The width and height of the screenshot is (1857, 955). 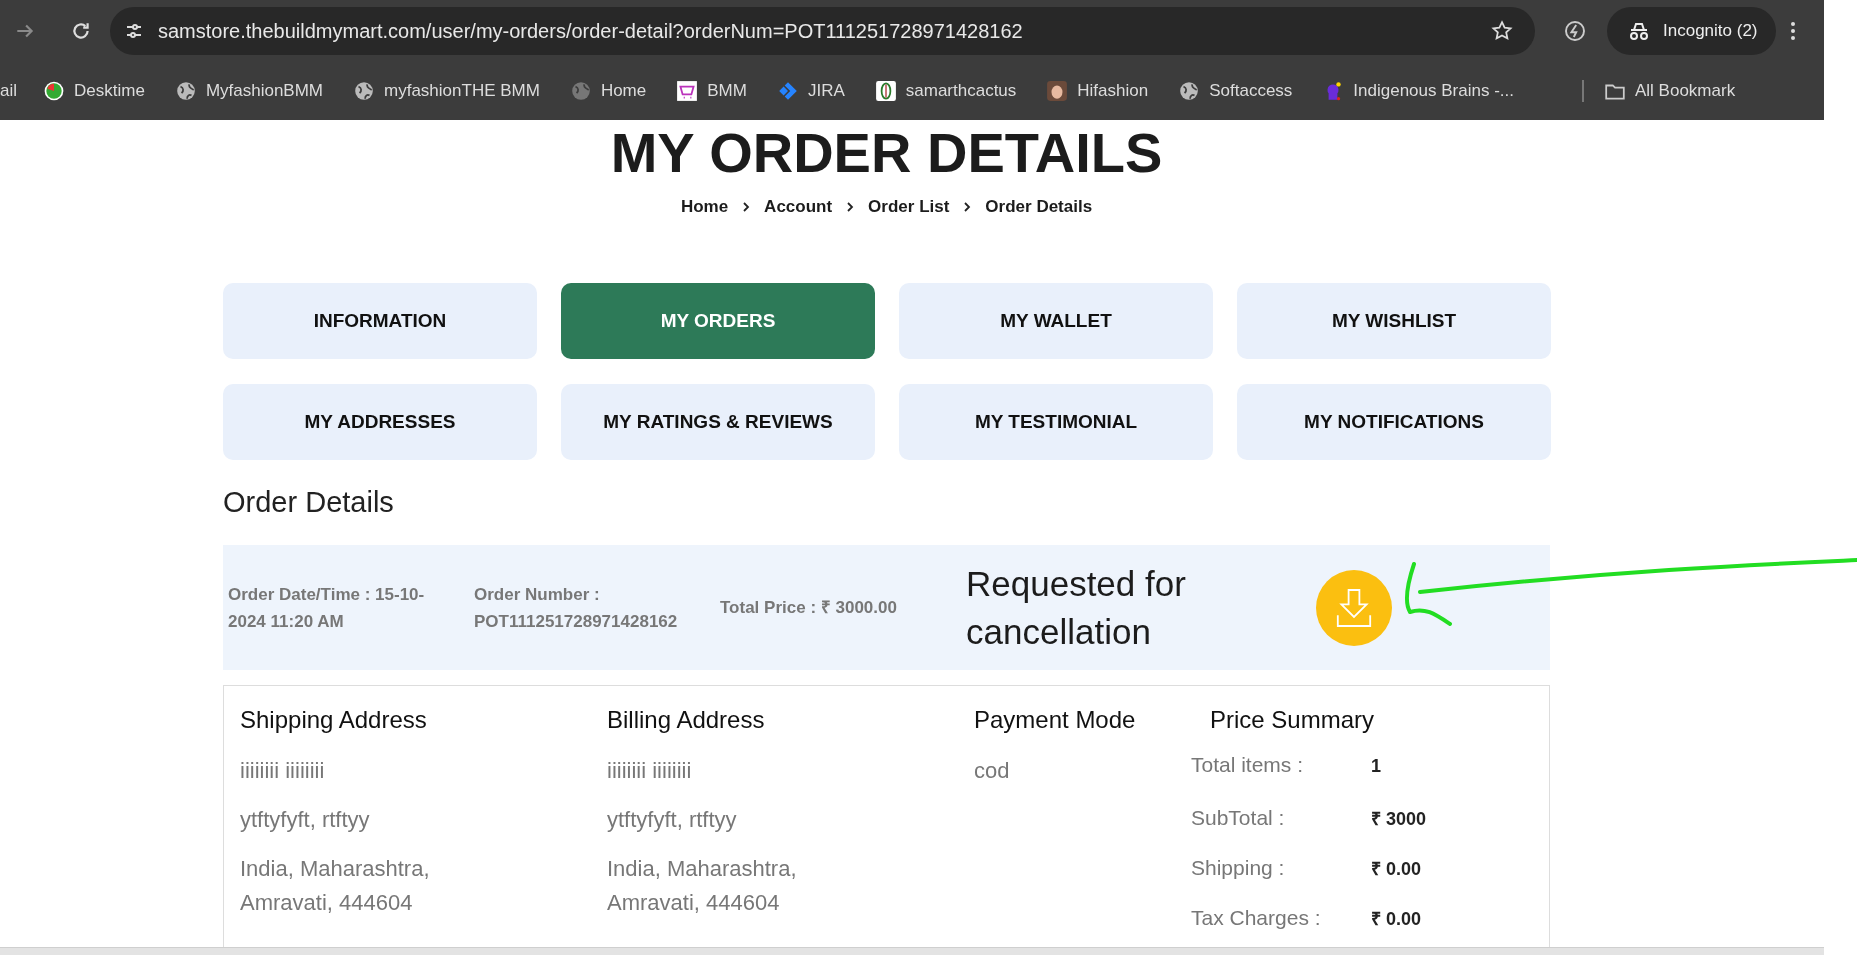 I want to click on order-status: Requested for cancellation, so click(x=1076, y=607).